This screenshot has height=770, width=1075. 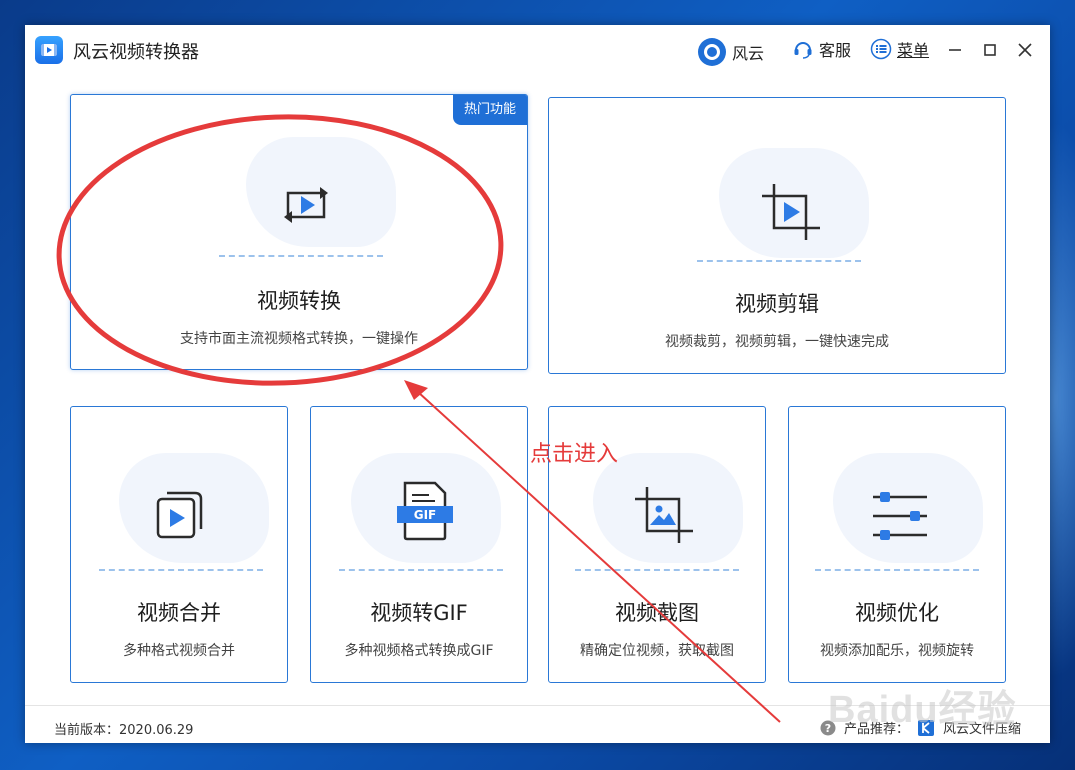 I want to click on menu-list-icon, so click(x=881, y=49).